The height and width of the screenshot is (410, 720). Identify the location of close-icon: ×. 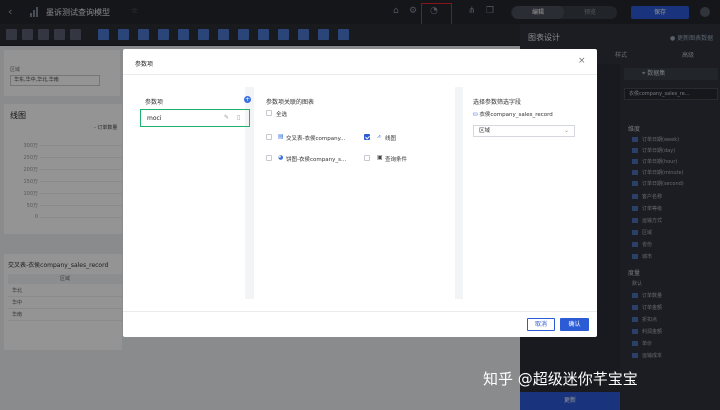
(582, 61).